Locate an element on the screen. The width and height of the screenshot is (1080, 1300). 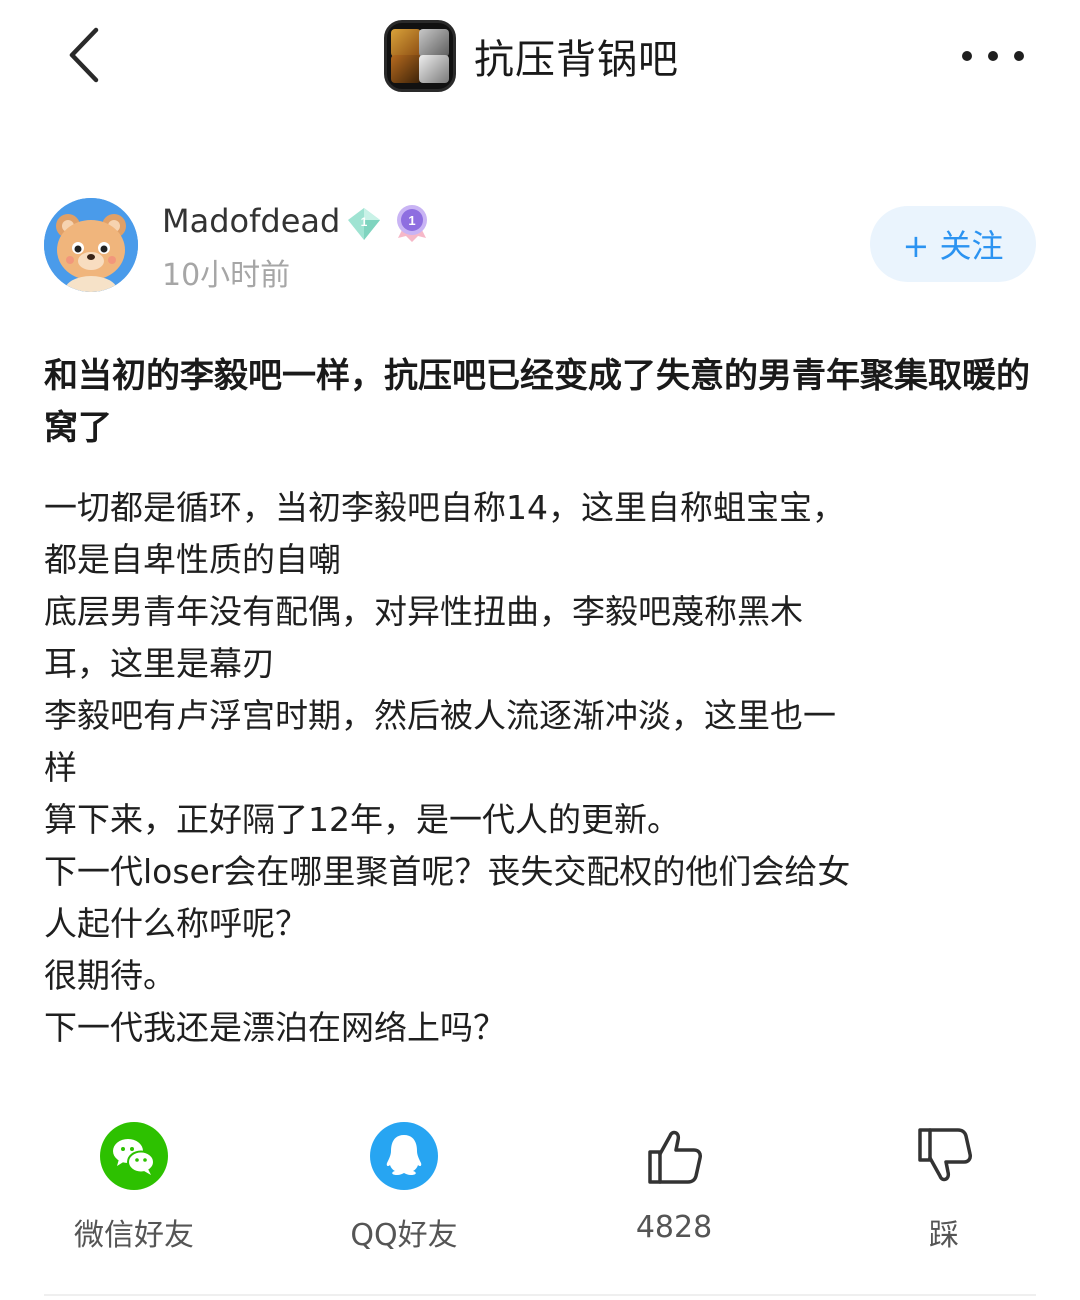
post-body-line: 下一代loser会在哪里聚首呢？丧失交配权的他们会给女 is located at coordinates (447, 871).